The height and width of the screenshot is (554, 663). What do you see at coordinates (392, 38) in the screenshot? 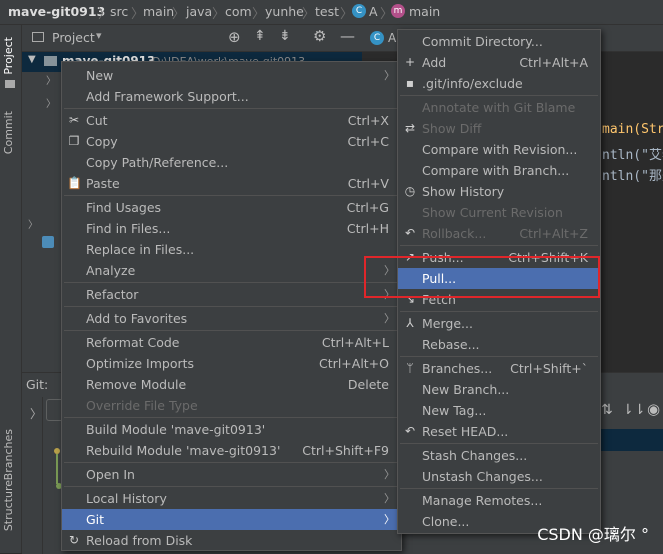
I see `editor-tab-label: A` at bounding box center [392, 38].